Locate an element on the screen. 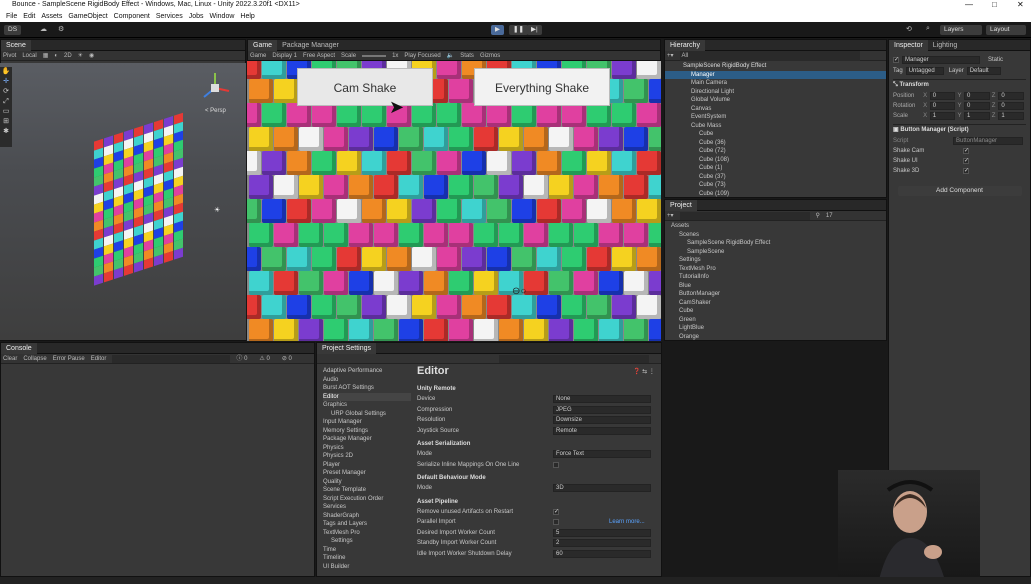 Image resolution: width=1031 pixels, height=584 pixels. mute-audio-icon: 🔈 is located at coordinates (450, 56).